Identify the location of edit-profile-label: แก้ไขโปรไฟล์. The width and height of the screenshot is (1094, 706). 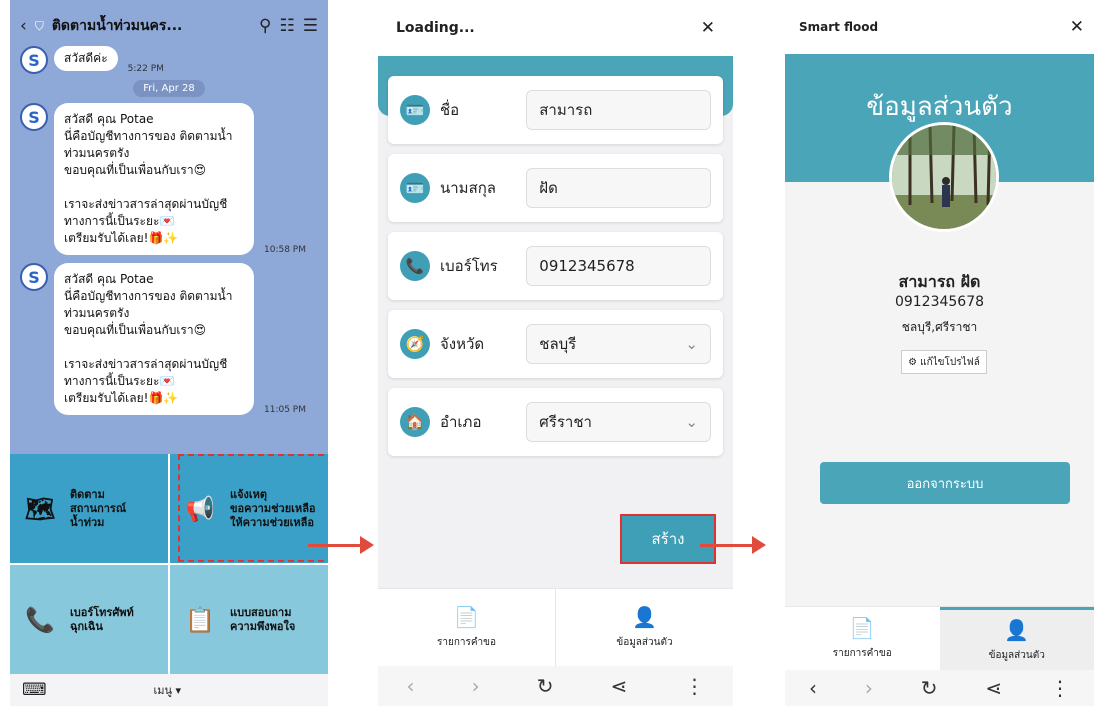
(950, 362).